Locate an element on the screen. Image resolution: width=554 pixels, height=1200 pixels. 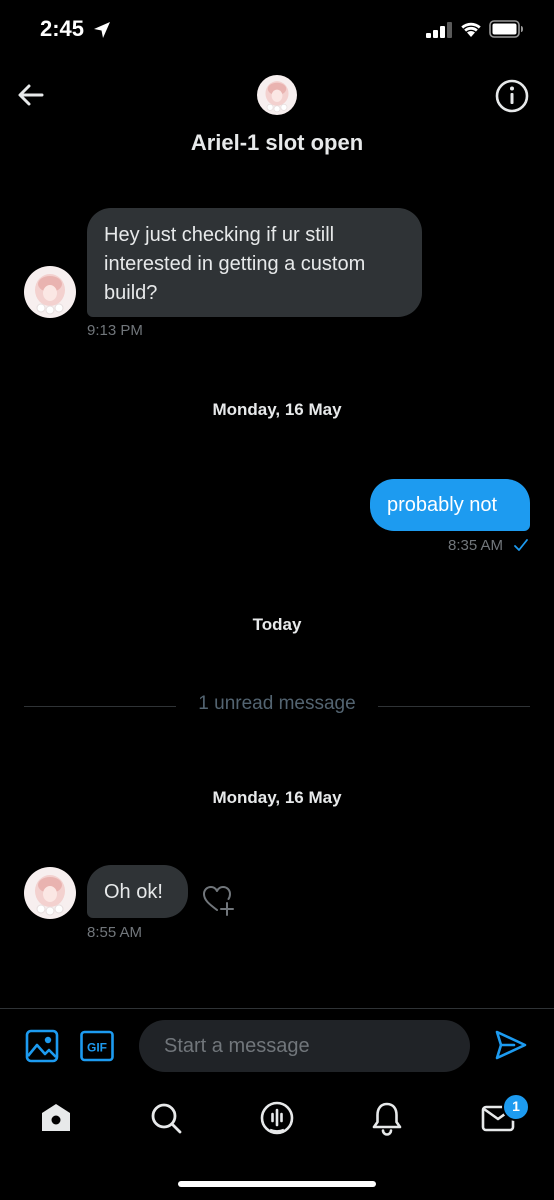
check-icon is located at coordinates (521, 545).